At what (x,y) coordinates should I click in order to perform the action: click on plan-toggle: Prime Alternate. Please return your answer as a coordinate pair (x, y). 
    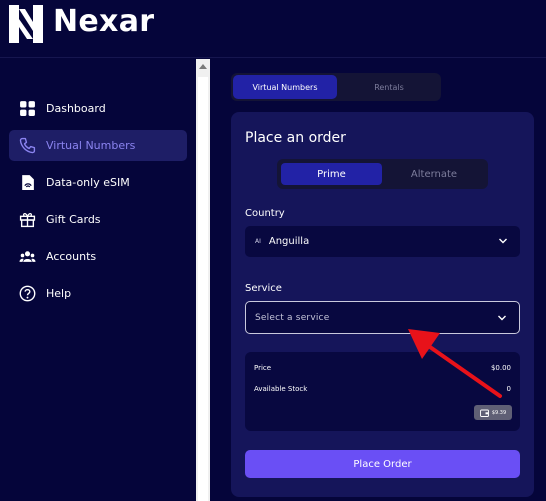
    Looking at the image, I should click on (382, 174).